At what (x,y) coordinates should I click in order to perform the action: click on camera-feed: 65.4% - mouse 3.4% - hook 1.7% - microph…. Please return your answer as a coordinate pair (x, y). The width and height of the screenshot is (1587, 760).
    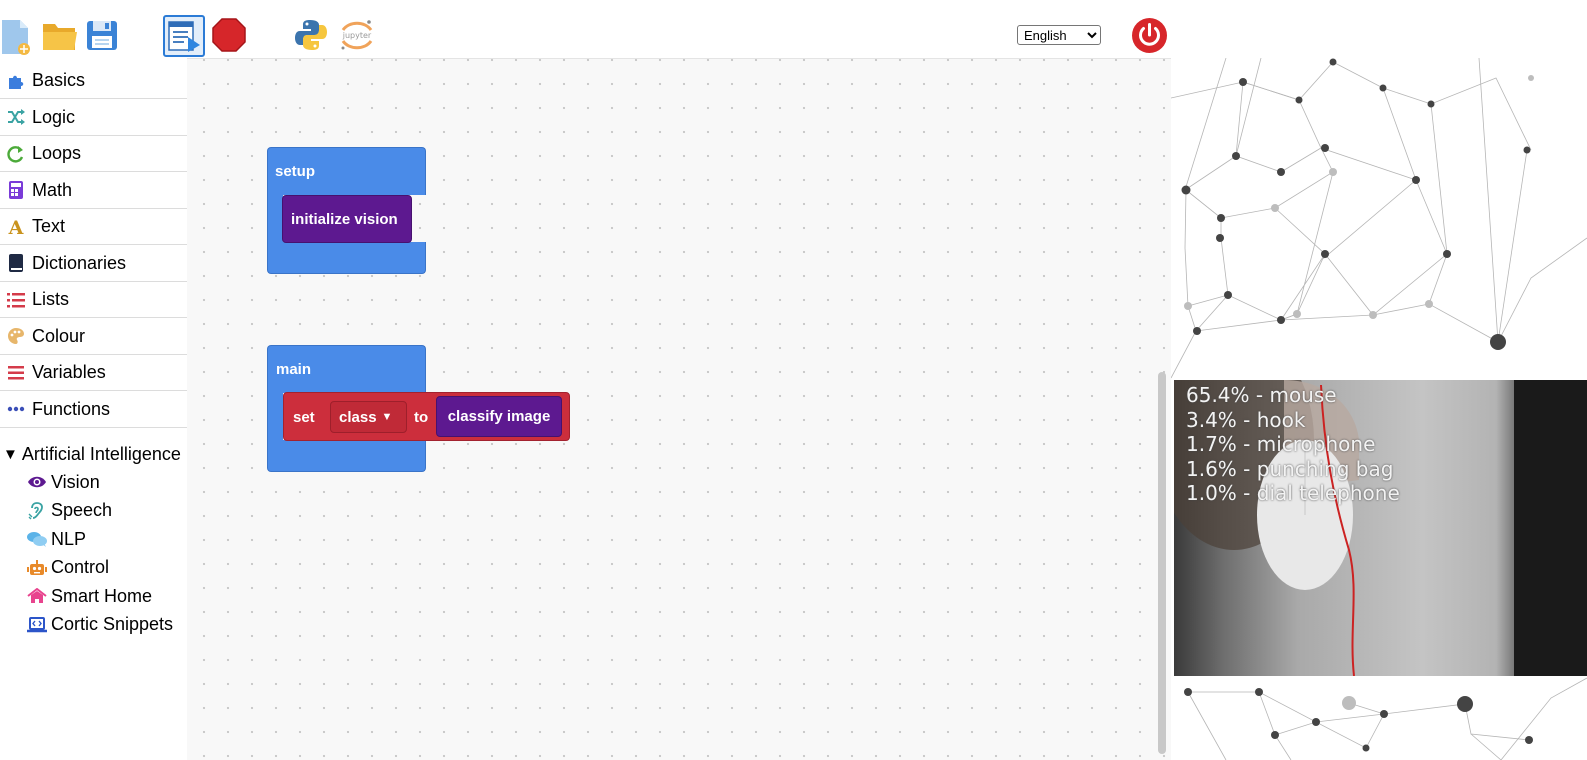
    Looking at the image, I should click on (1380, 528).